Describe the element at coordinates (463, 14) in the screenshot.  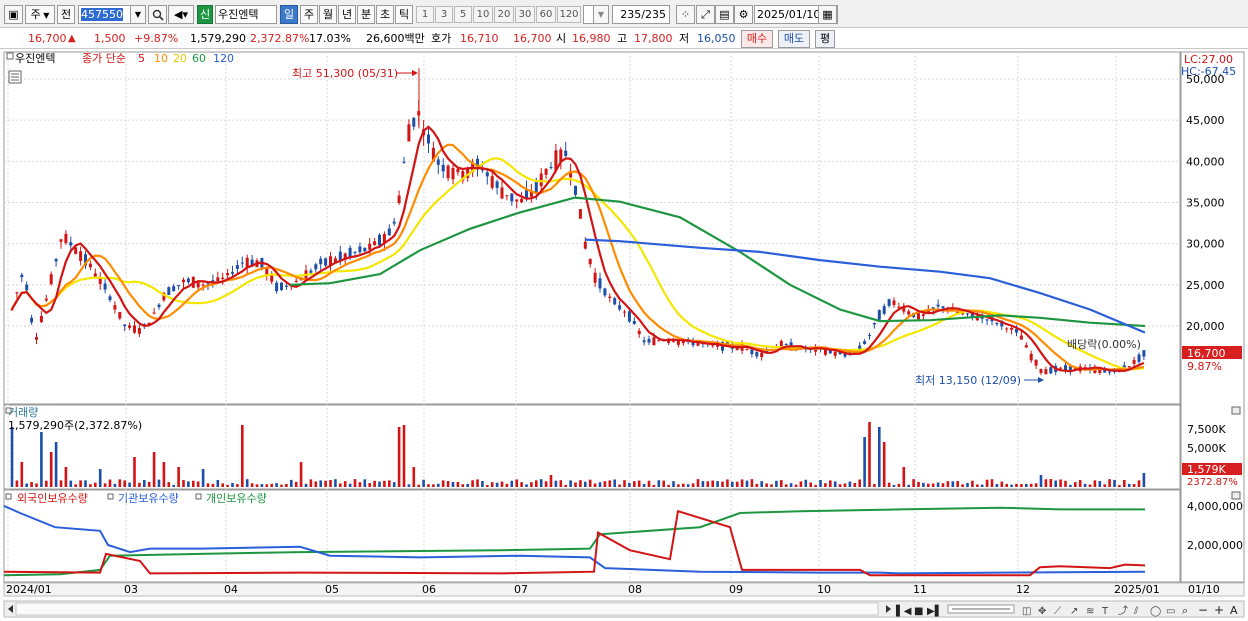
I see `minute-option-5: 5` at that location.